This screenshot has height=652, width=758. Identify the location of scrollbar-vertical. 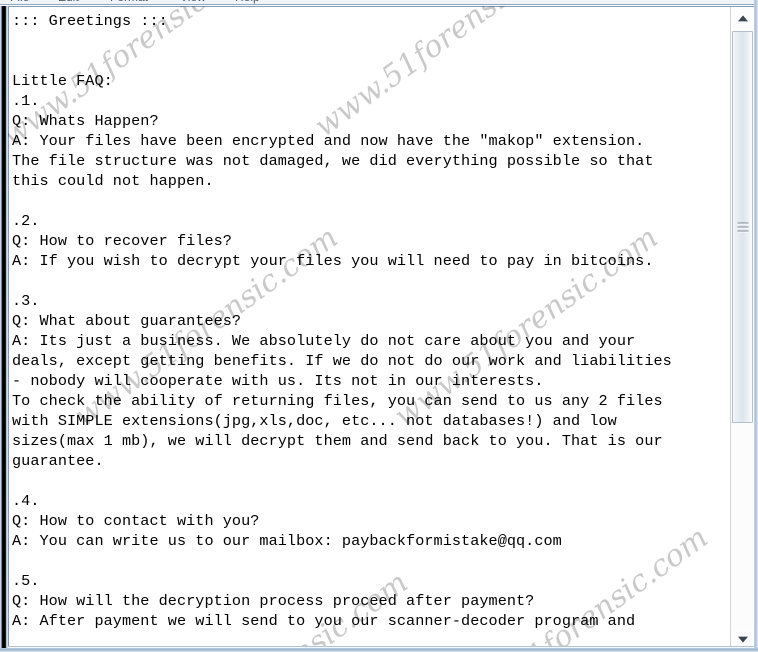
(742, 328).